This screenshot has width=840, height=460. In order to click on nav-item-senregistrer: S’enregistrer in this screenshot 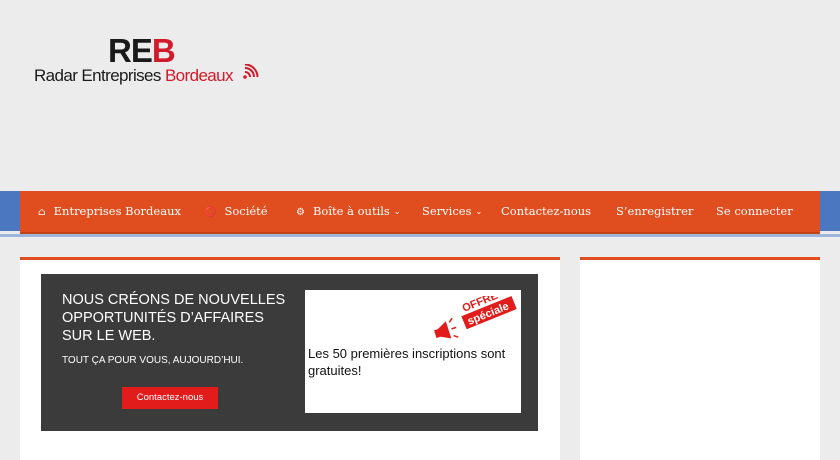, I will do `click(654, 211)`.